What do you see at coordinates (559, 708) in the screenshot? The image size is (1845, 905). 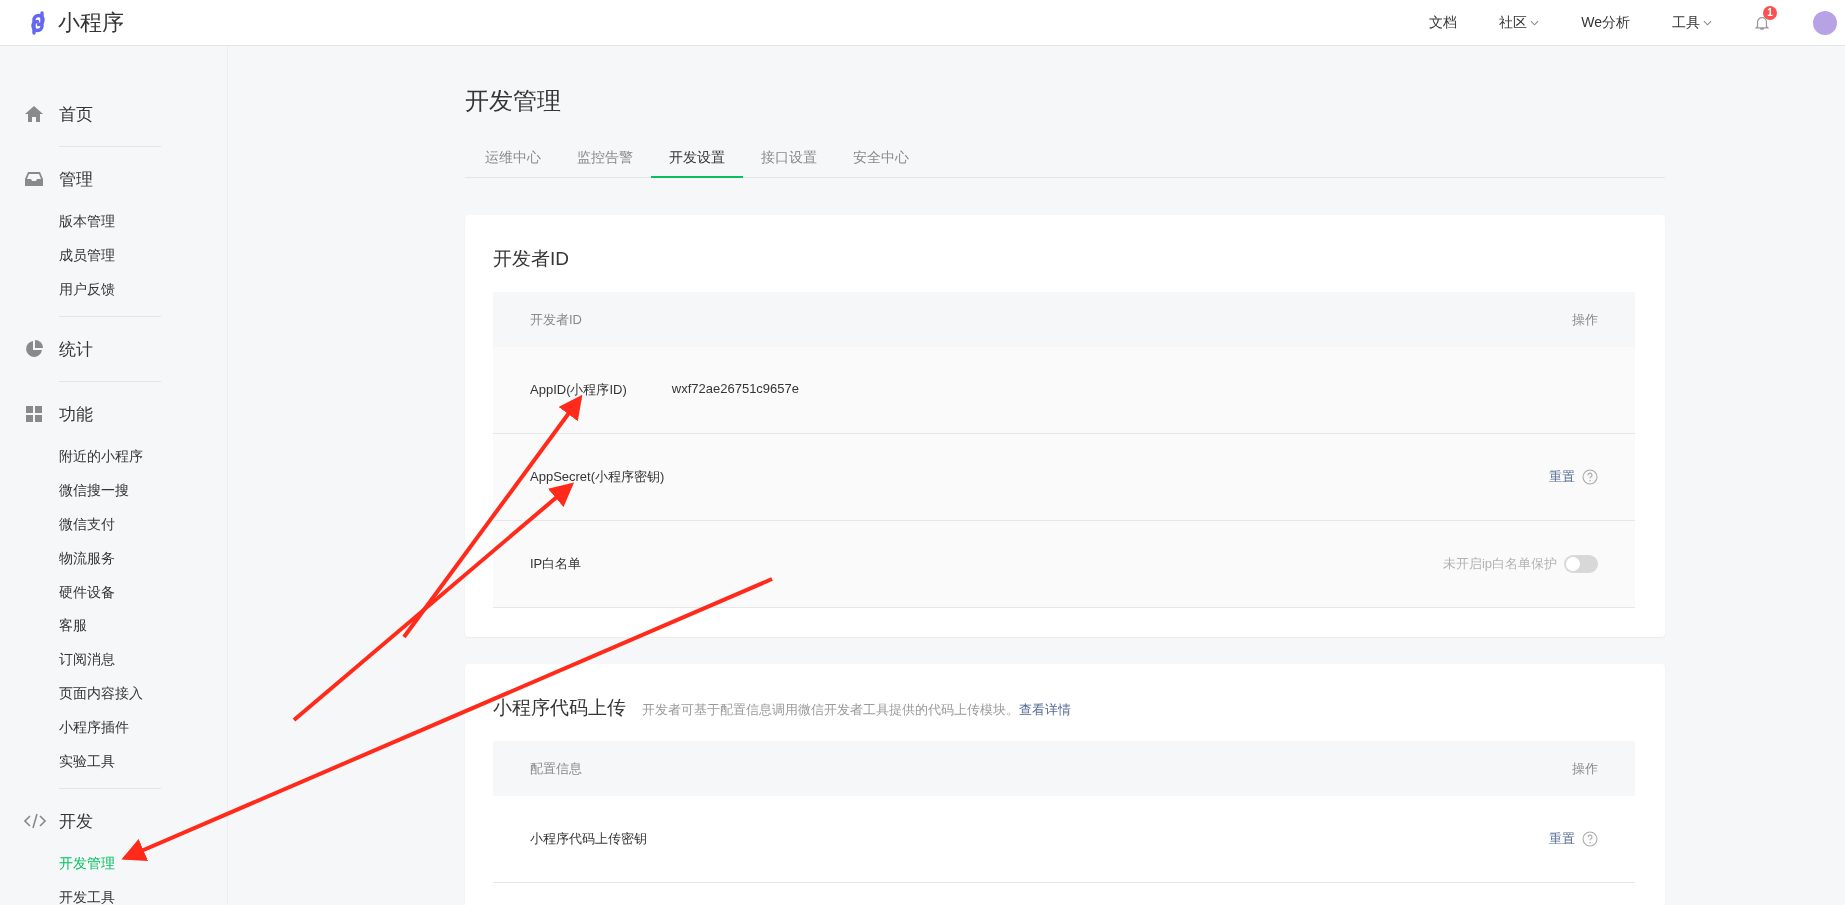 I see `card-title: 小程序代码上传` at bounding box center [559, 708].